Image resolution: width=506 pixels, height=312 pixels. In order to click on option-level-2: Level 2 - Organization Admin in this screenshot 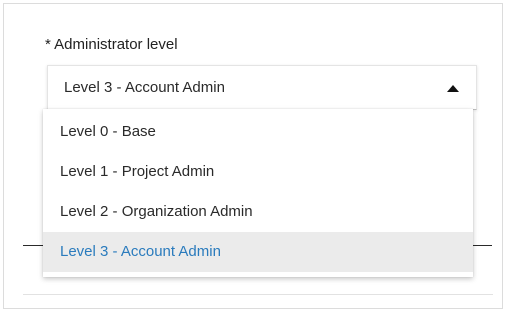, I will do `click(258, 212)`.